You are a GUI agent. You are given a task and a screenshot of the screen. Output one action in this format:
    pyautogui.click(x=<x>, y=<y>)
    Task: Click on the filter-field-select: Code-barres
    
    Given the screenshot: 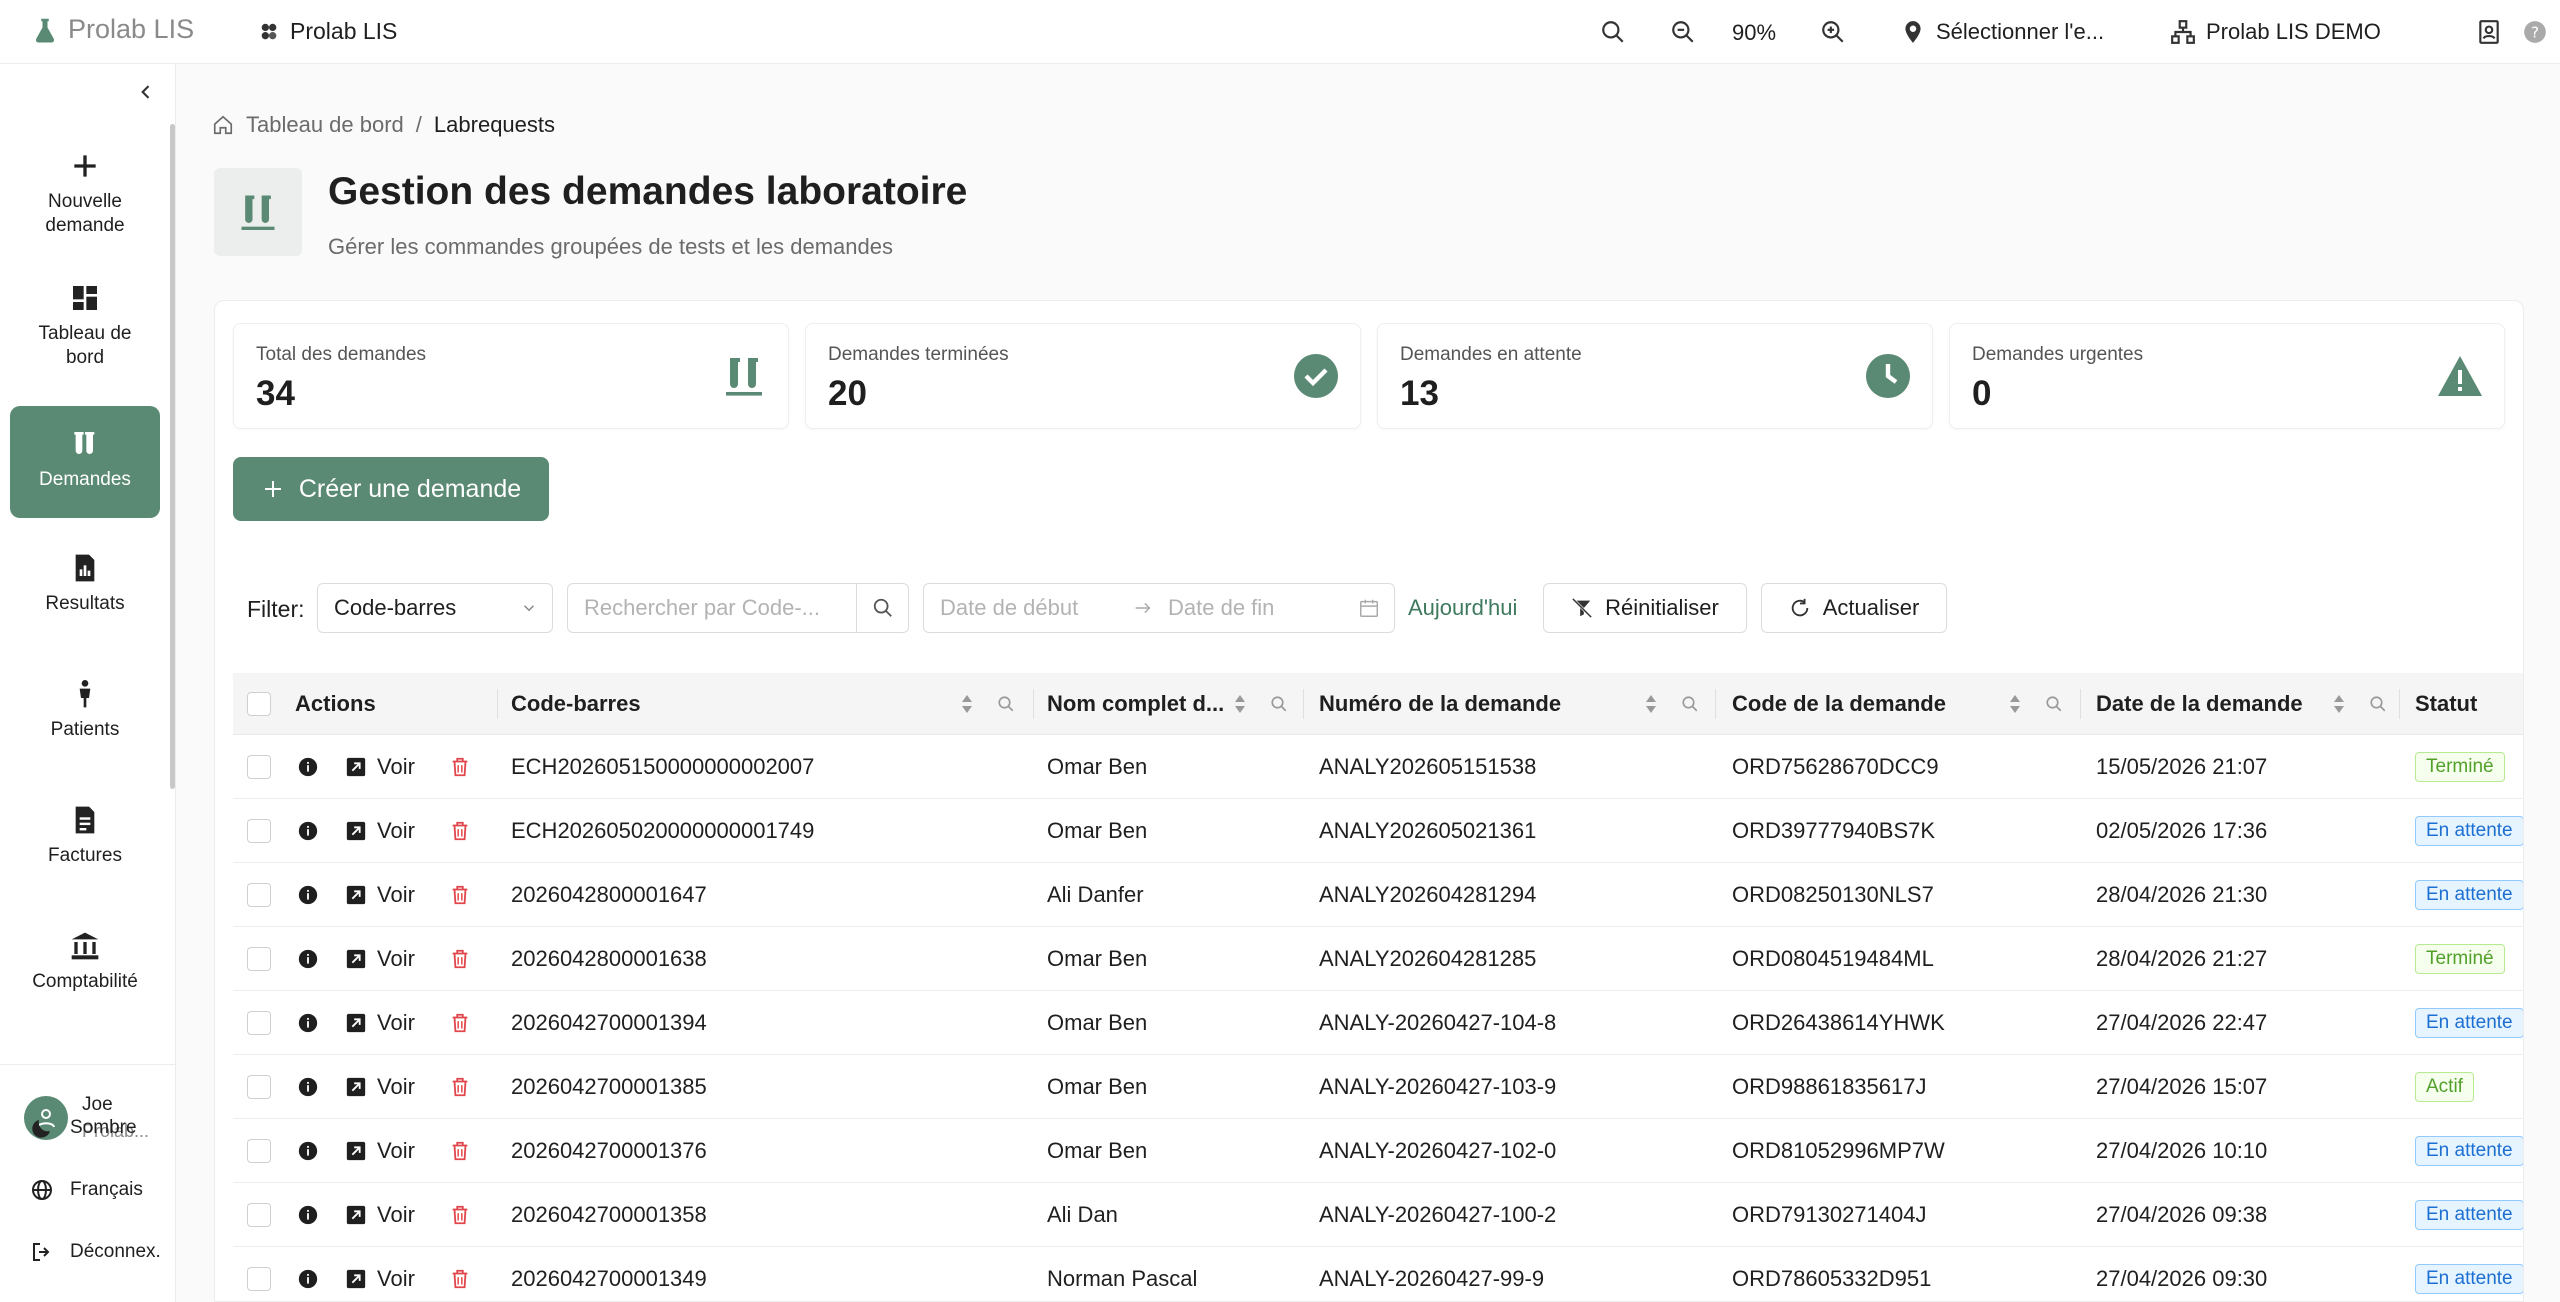 What is the action you would take?
    pyautogui.click(x=435, y=608)
    